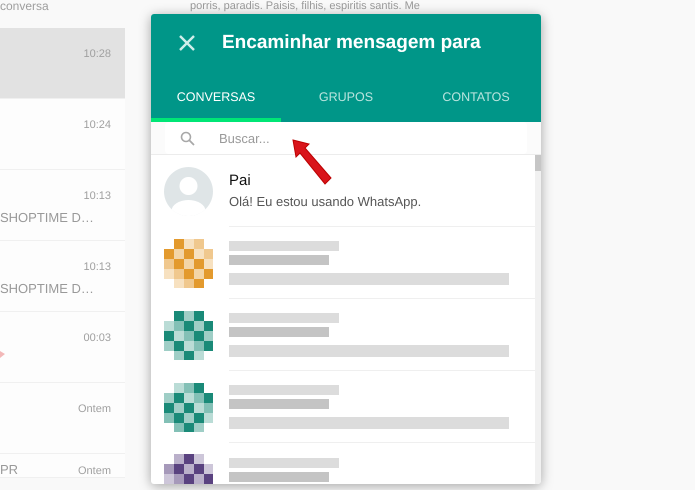  What do you see at coordinates (538, 319) in the screenshot?
I see `scrollbar` at bounding box center [538, 319].